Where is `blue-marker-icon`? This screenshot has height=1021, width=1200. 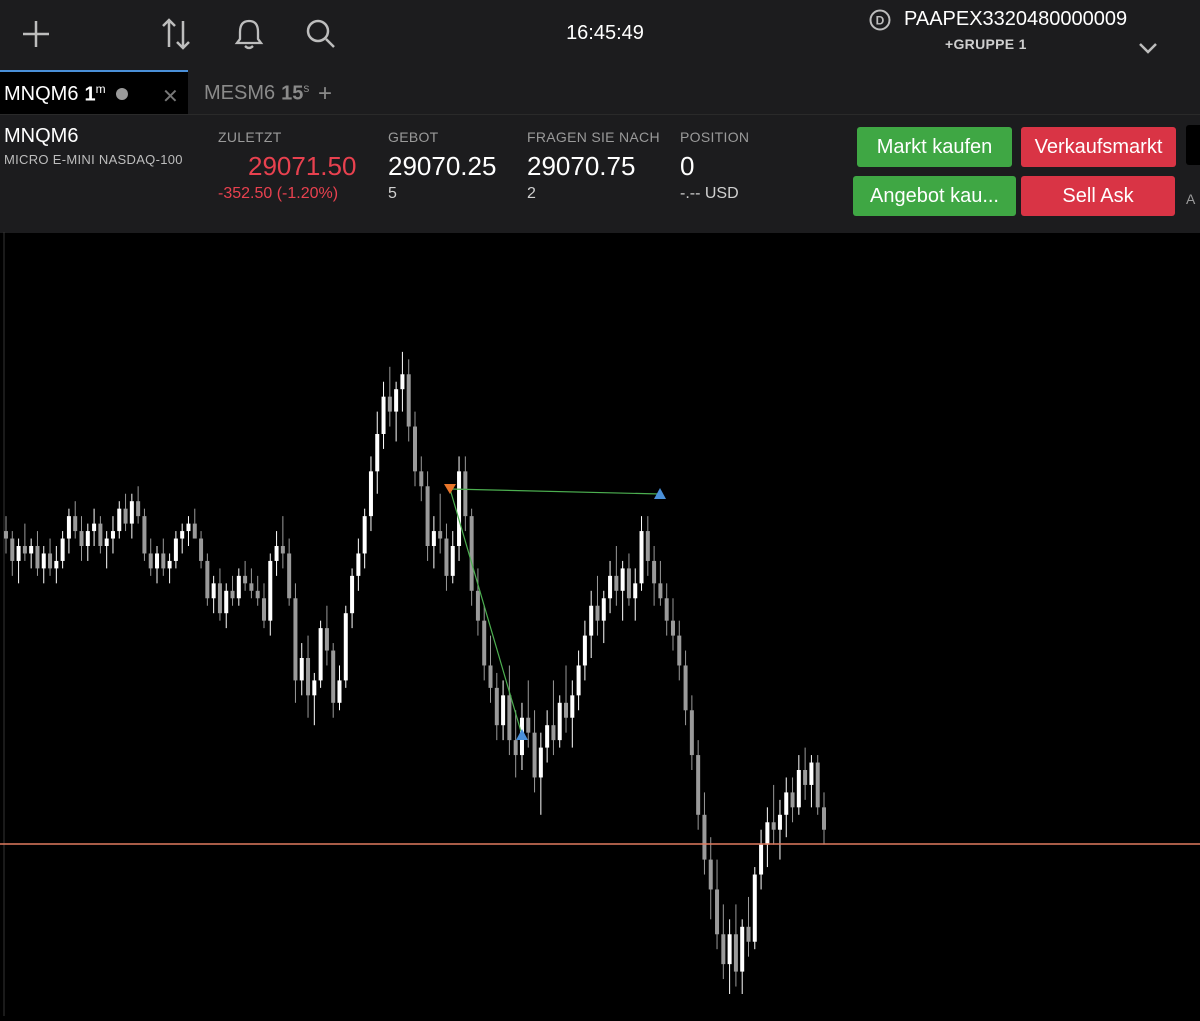 blue-marker-icon is located at coordinates (522, 734).